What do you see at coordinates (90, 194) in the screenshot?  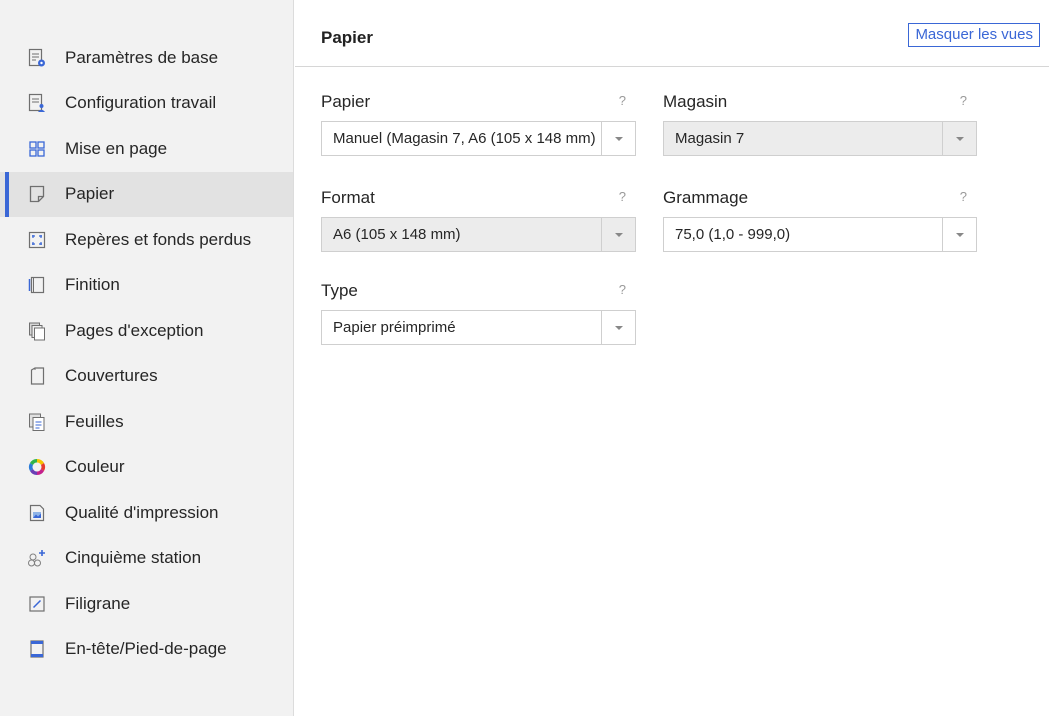 I see `sidebar-item-label: Papier` at bounding box center [90, 194].